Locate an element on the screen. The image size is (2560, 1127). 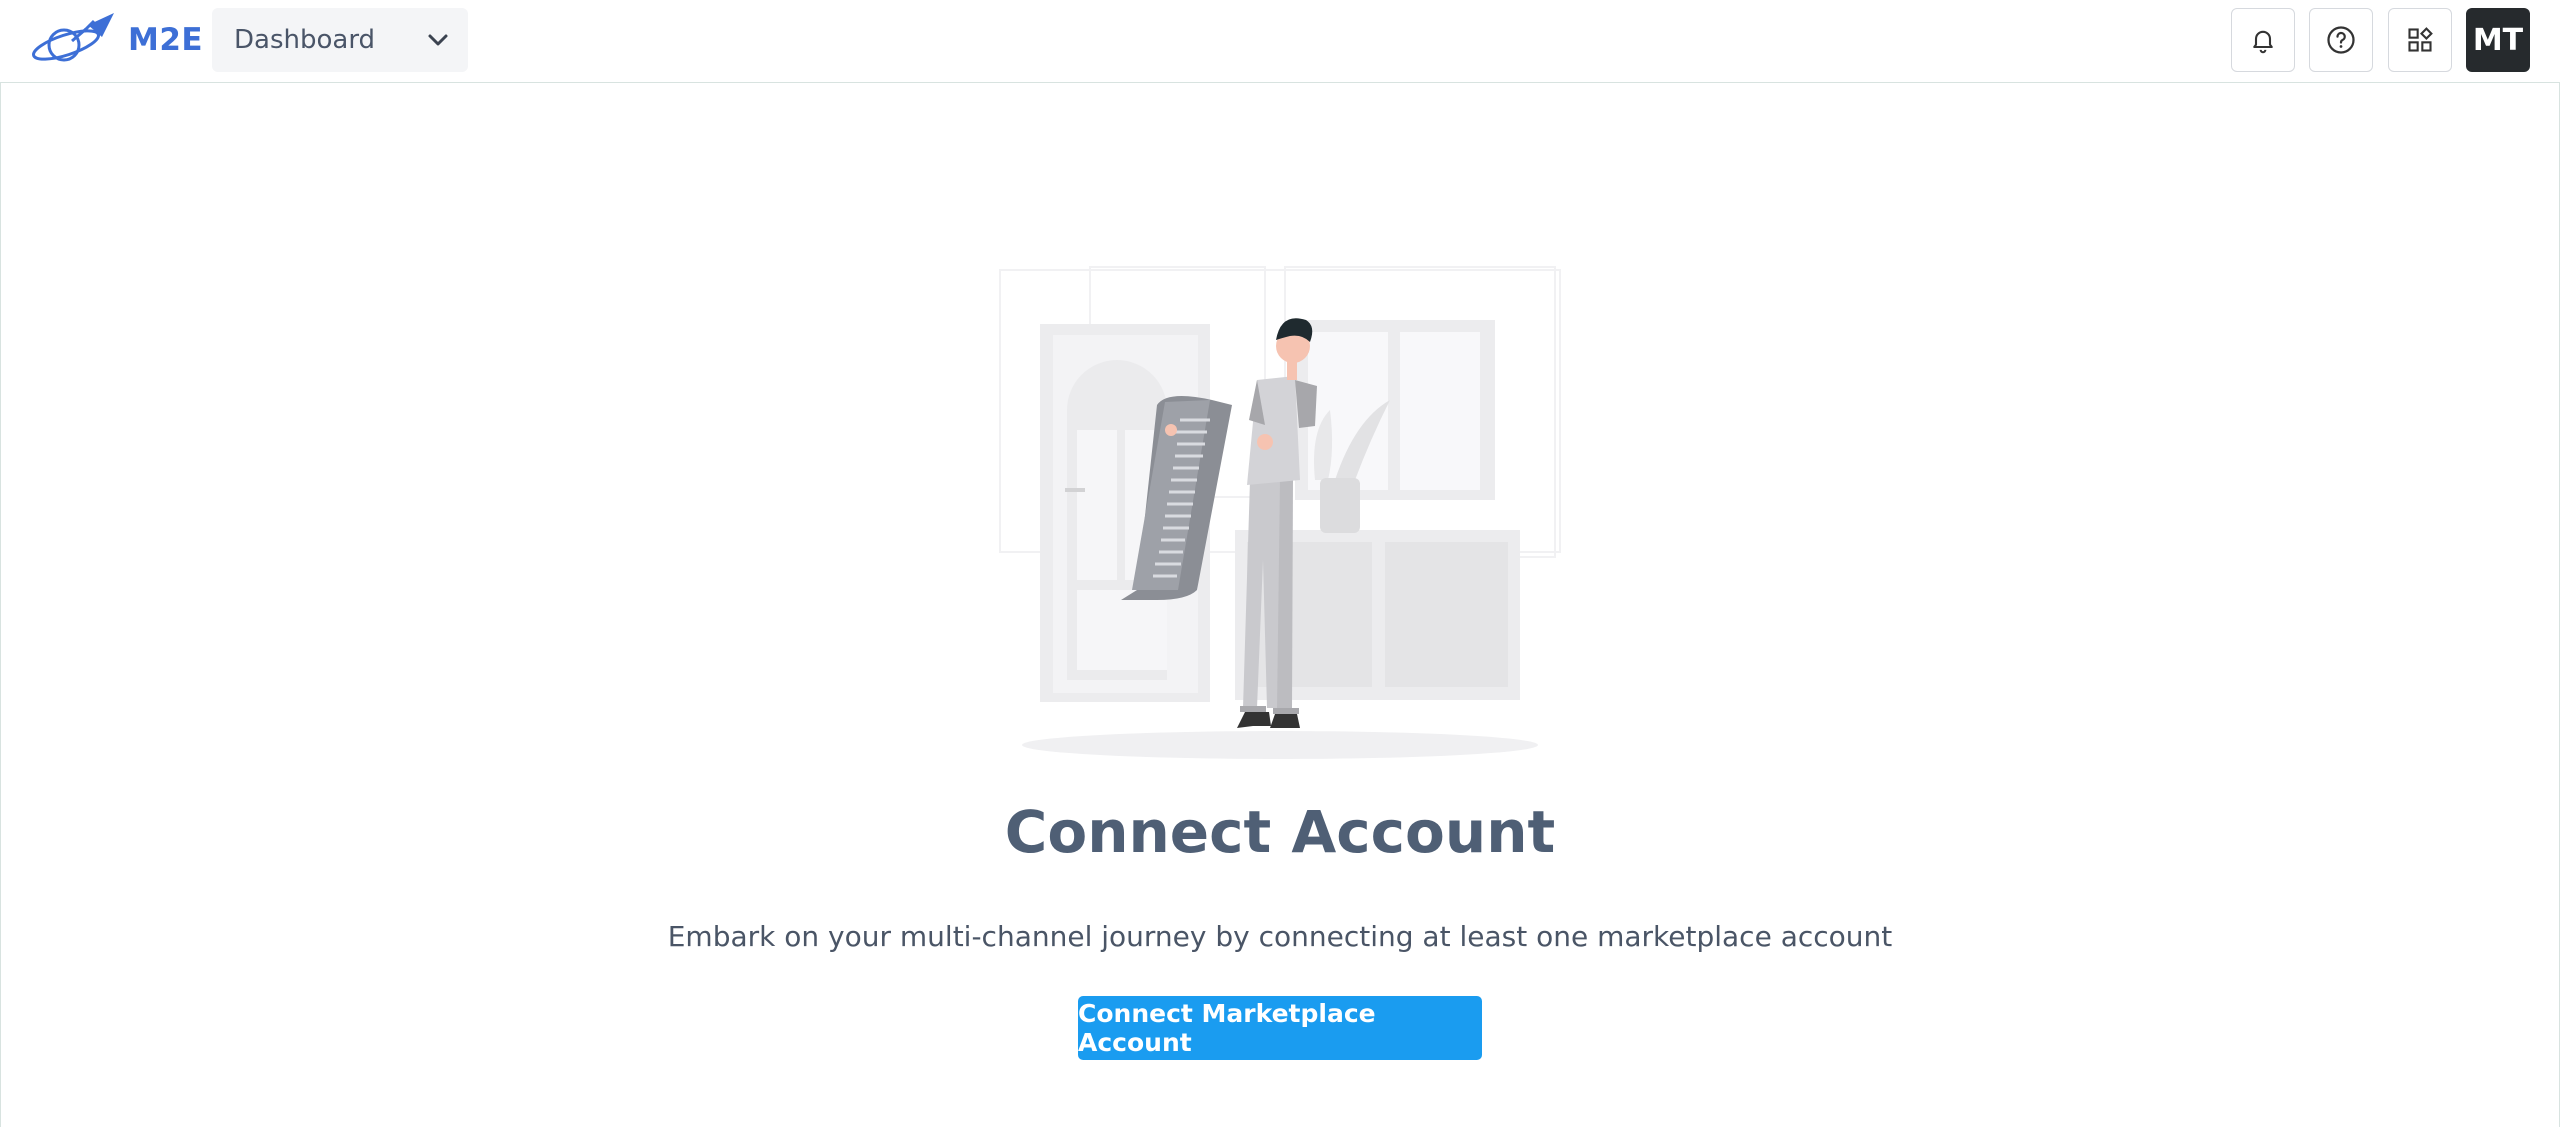
apps-button is located at coordinates (2420, 40).